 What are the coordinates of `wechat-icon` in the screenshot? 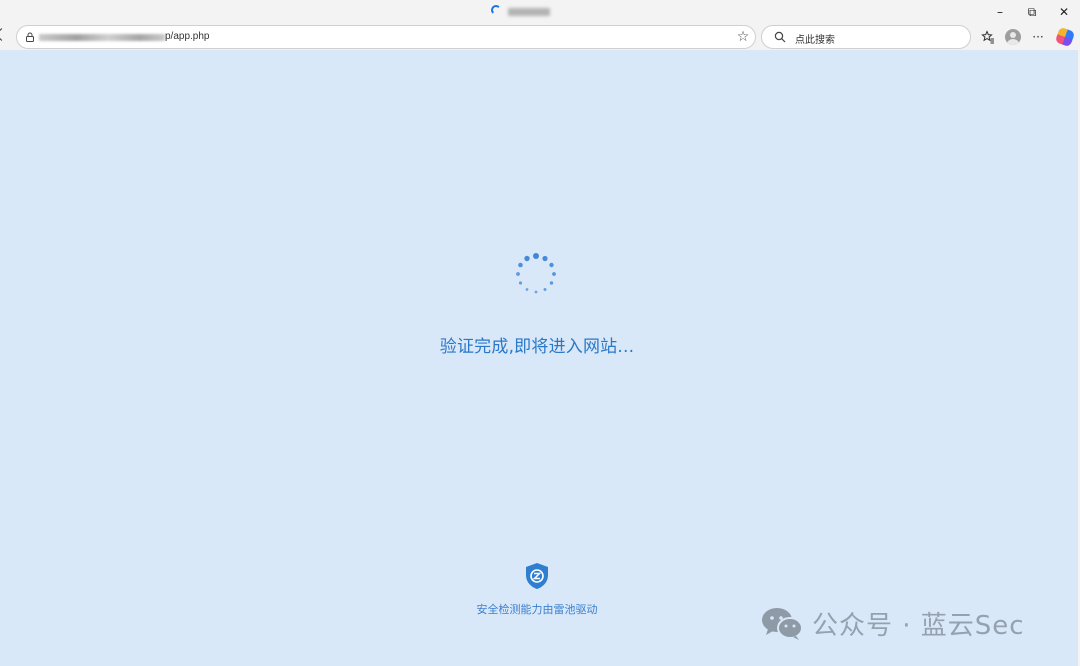 It's located at (782, 624).